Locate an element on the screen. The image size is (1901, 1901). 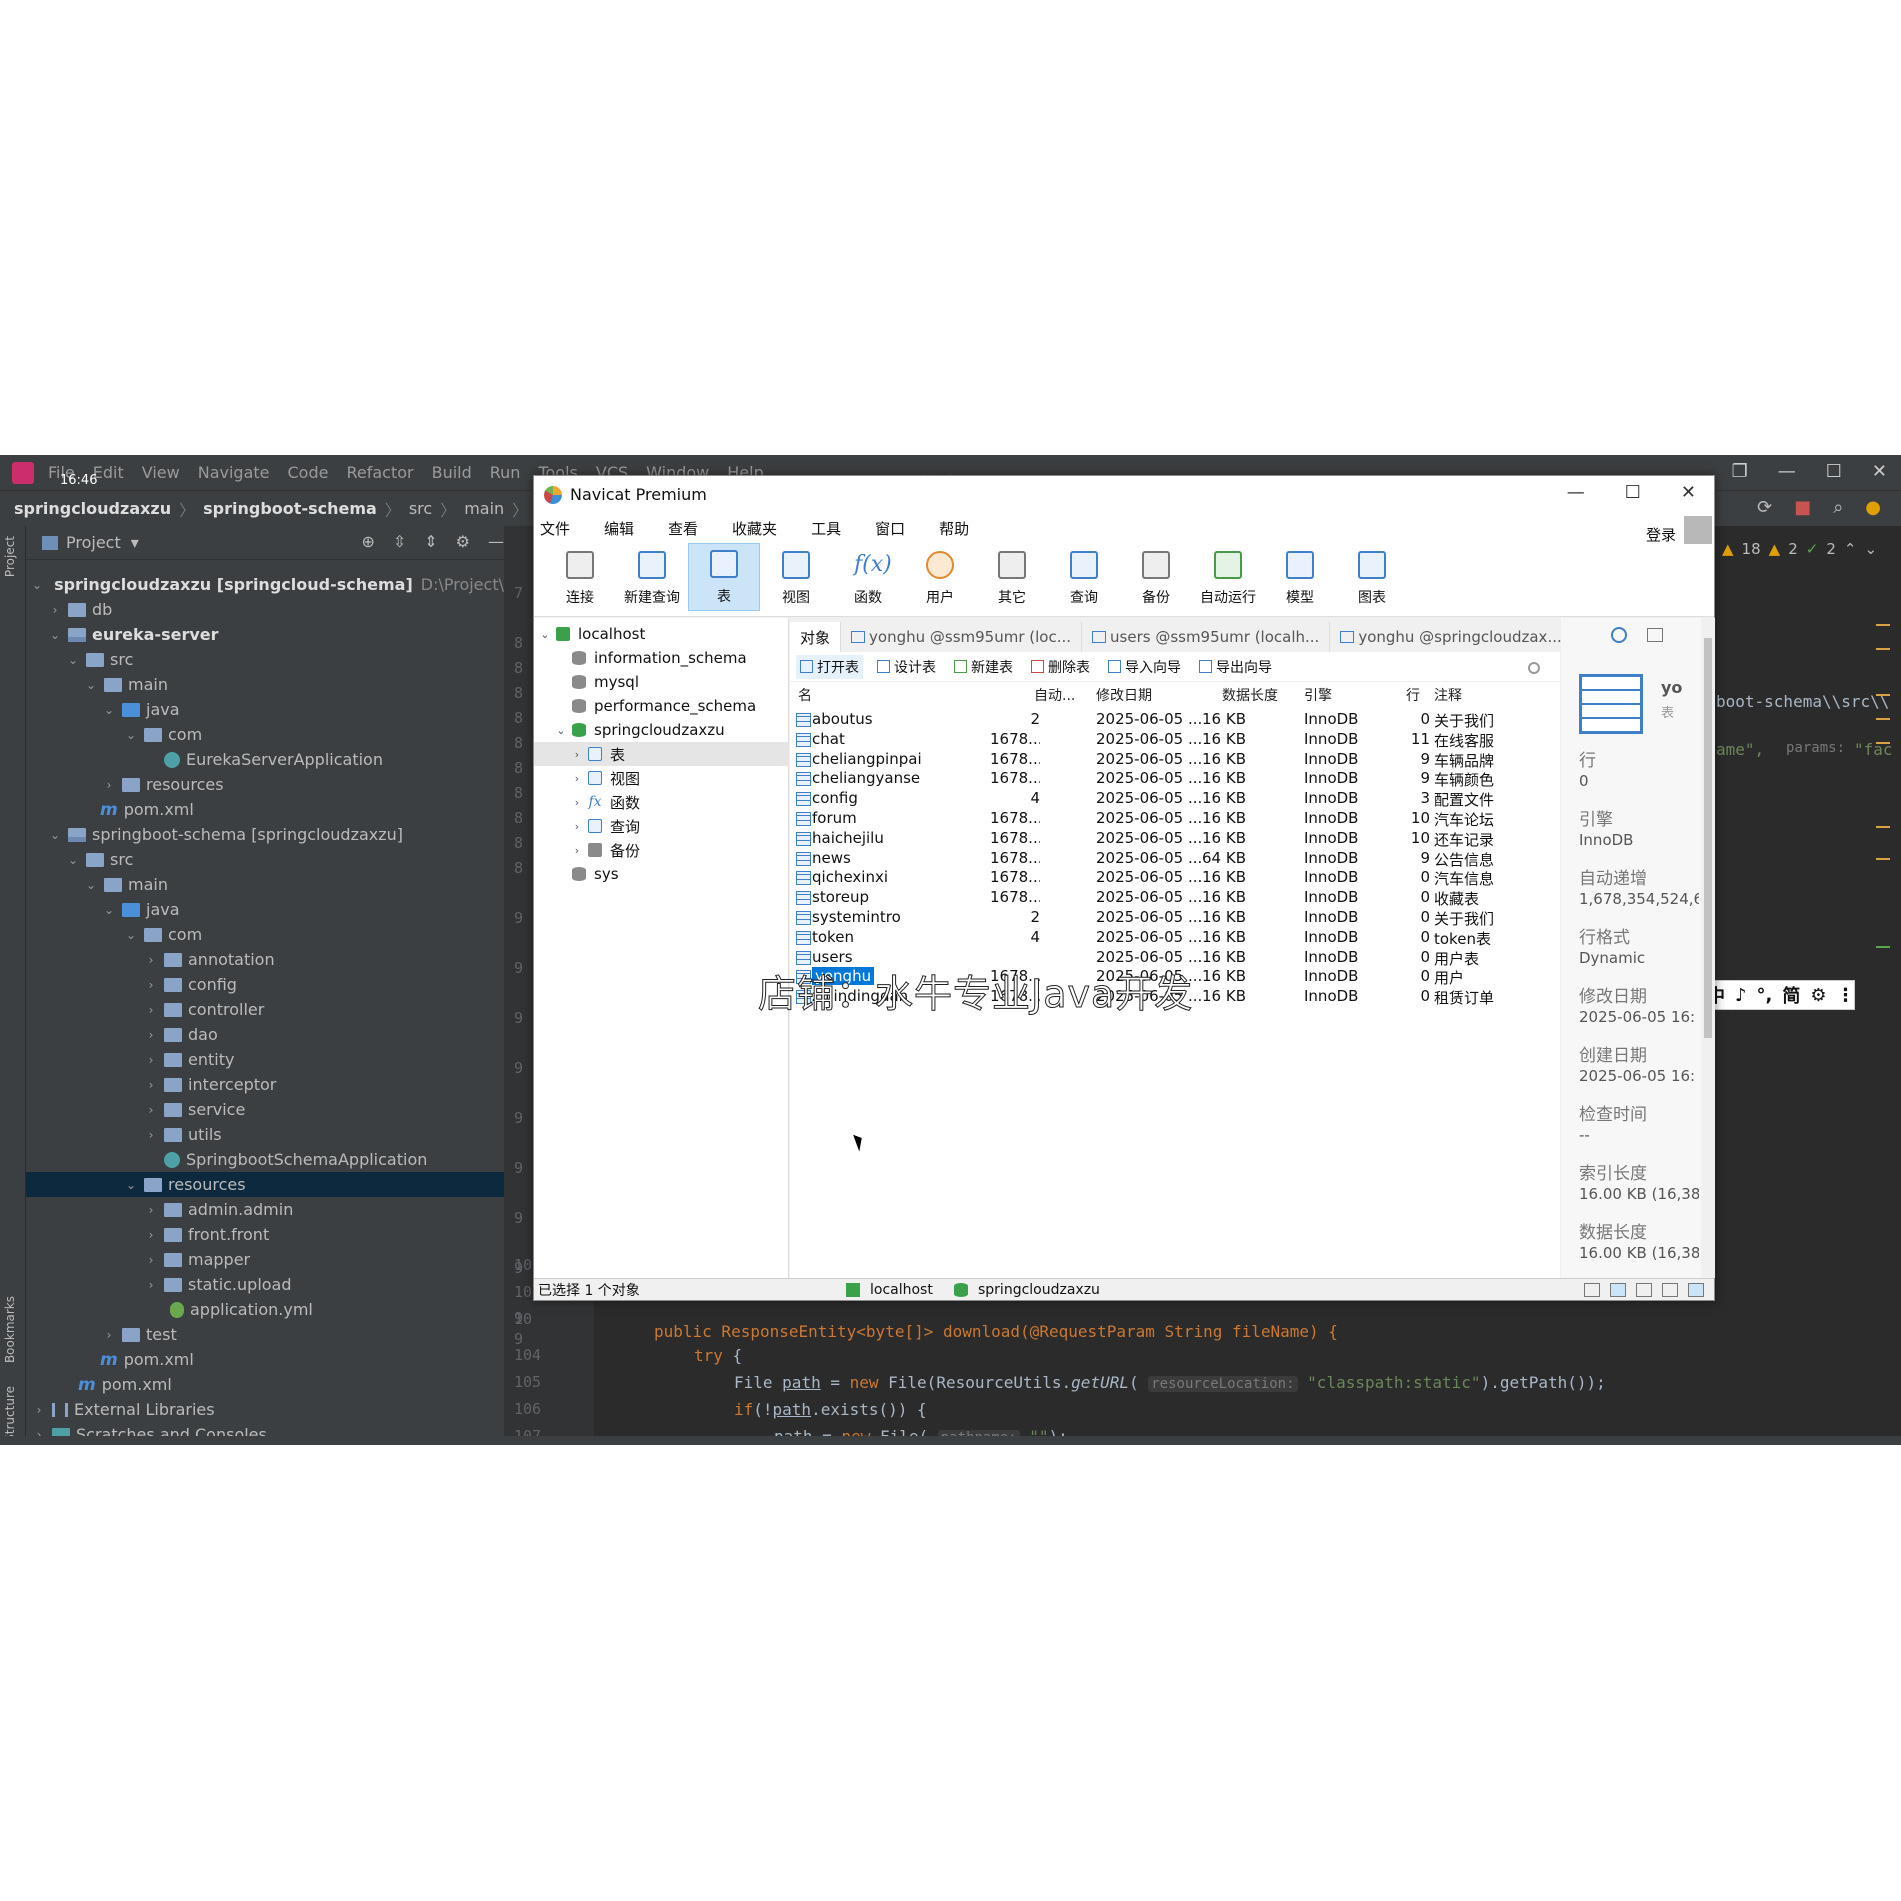
run-config-icon: ⟳ is located at coordinates (1764, 507).